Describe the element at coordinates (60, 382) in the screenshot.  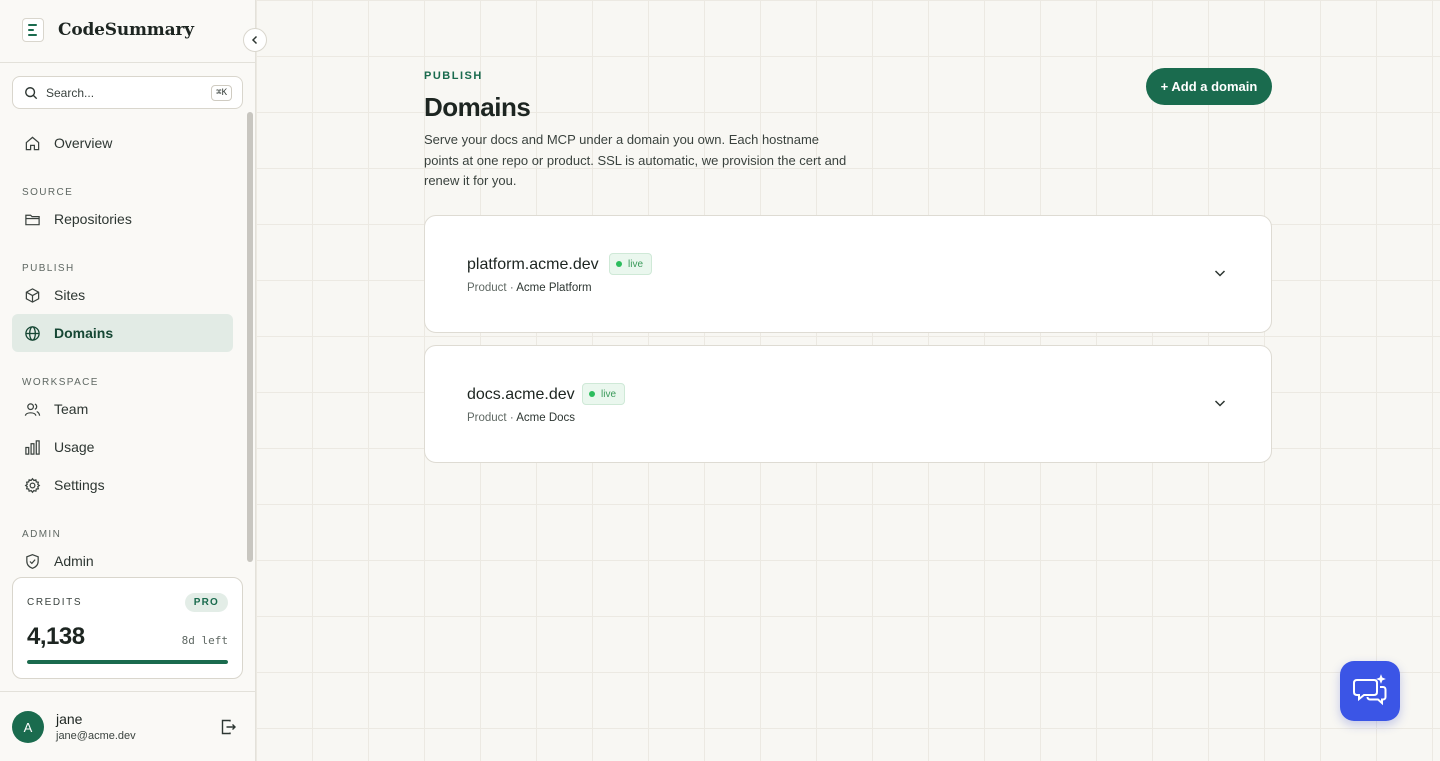
I see `nav-section-workspace: WORKSPACE` at that location.